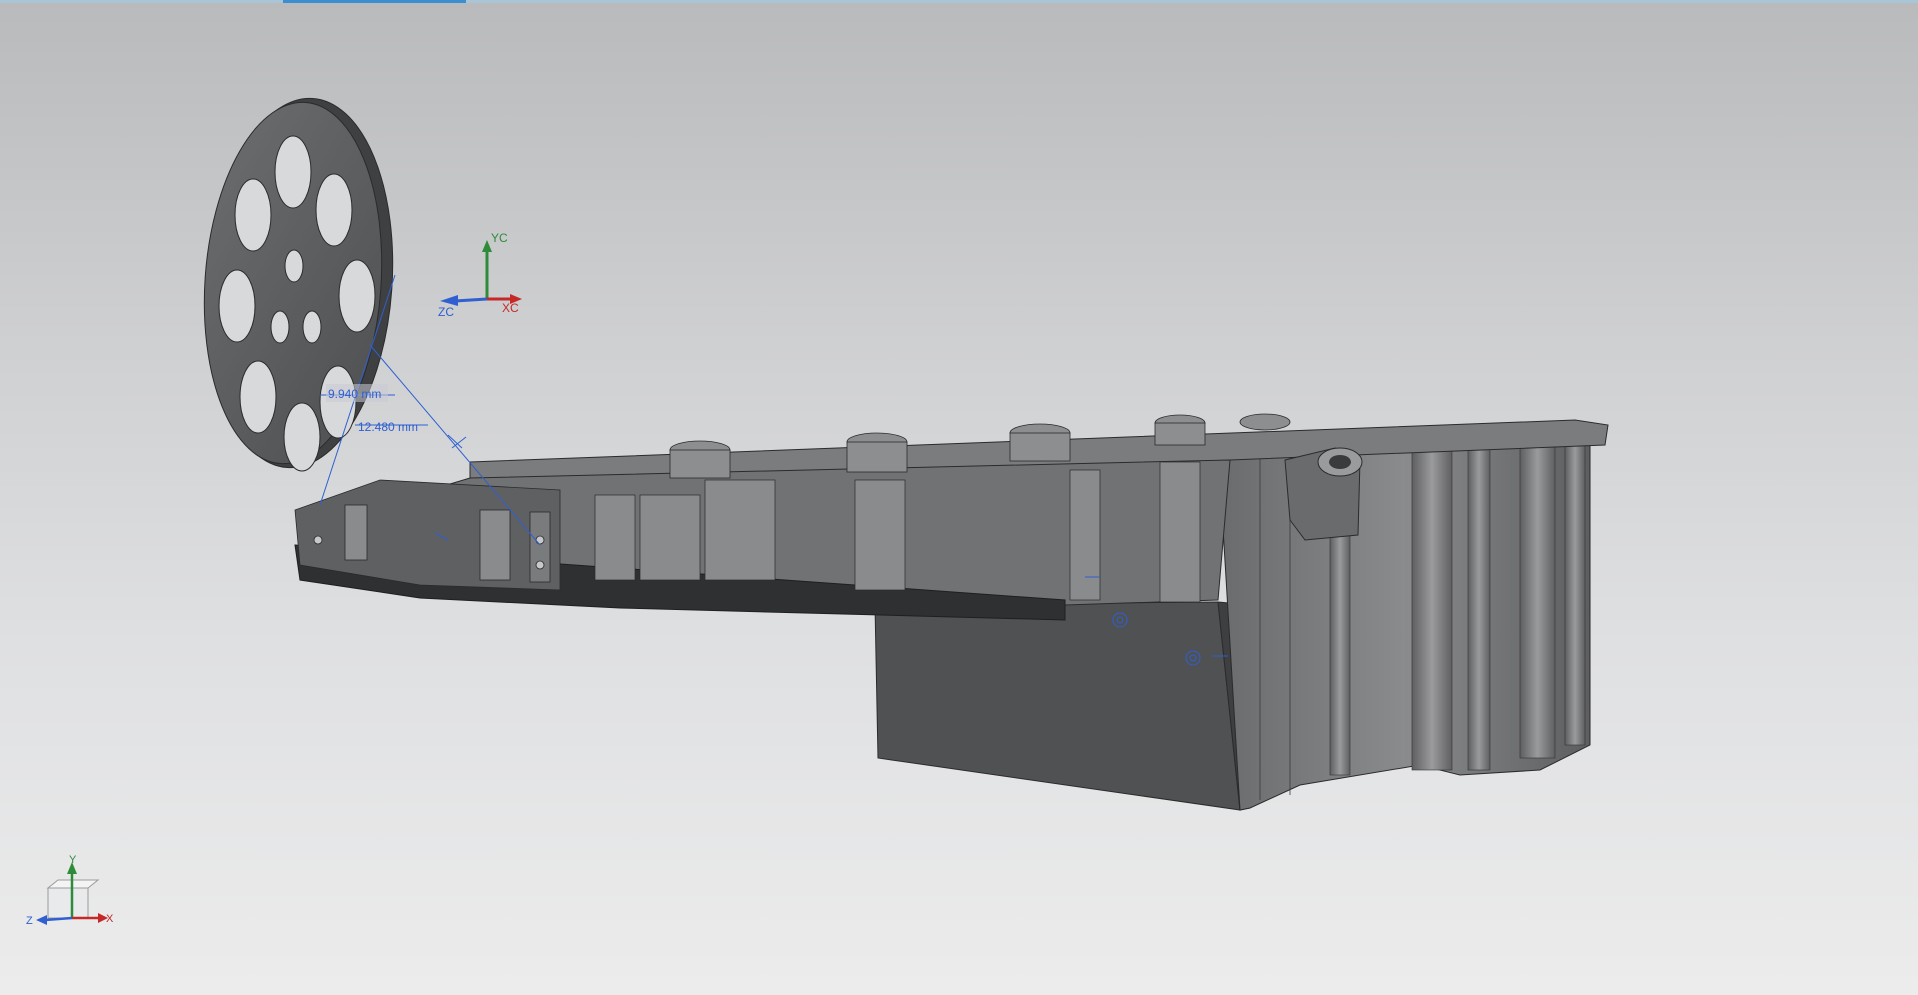  What do you see at coordinates (499, 238) in the screenshot?
I see `wcs-y-label: YC` at bounding box center [499, 238].